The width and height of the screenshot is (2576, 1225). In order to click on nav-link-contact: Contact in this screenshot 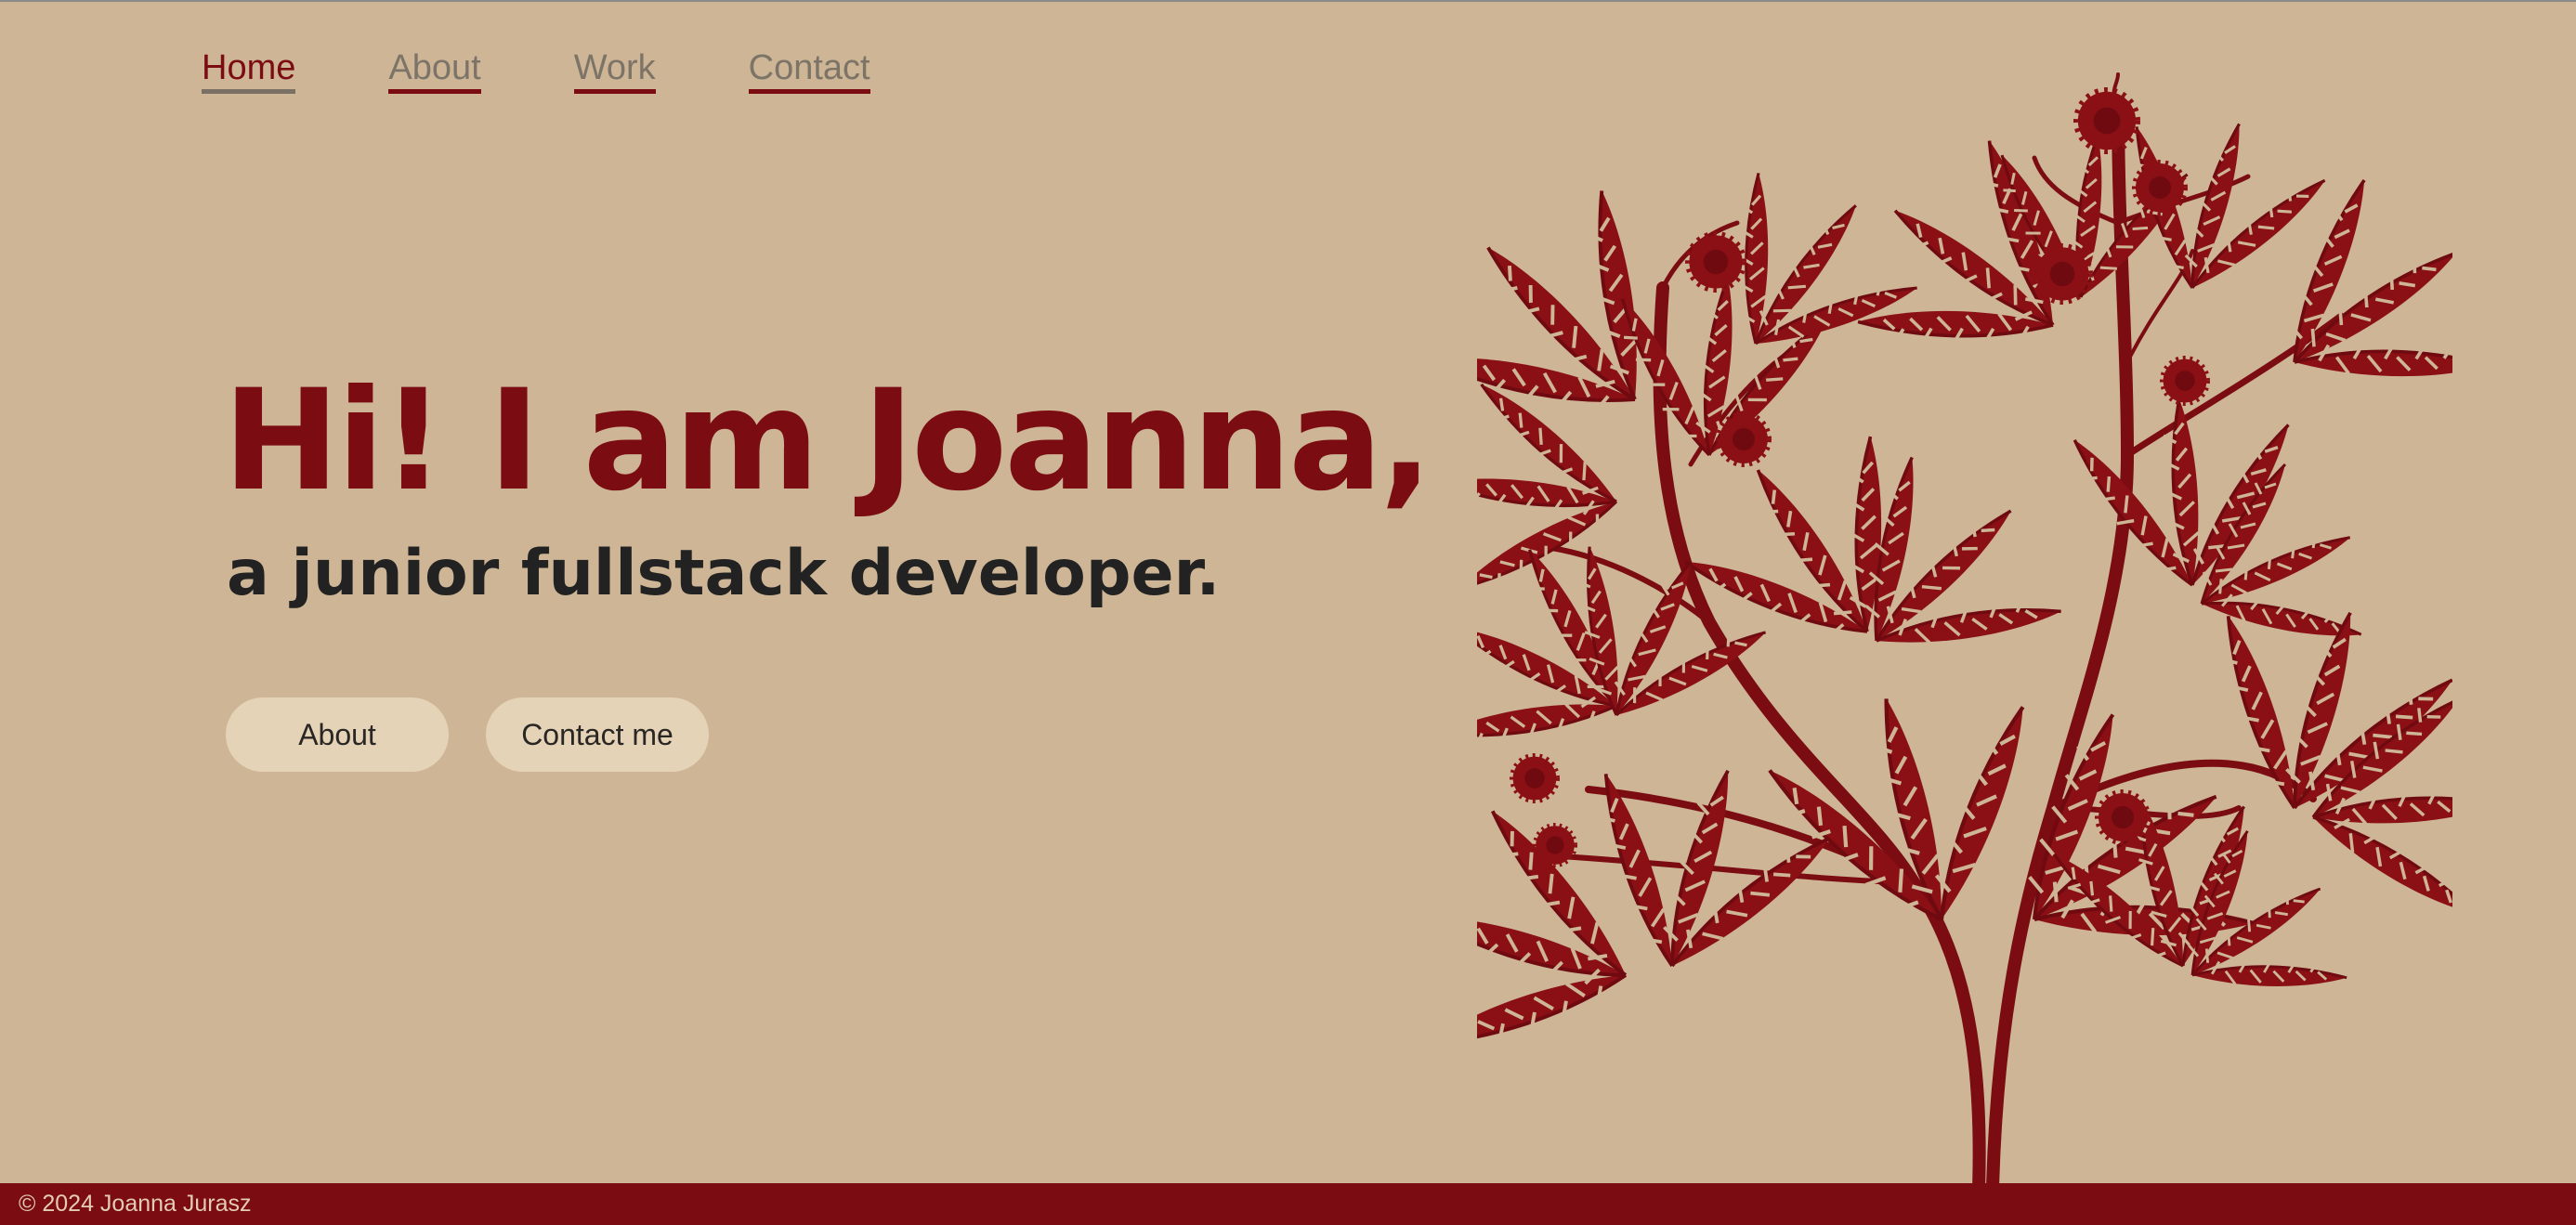, I will do `click(809, 71)`.